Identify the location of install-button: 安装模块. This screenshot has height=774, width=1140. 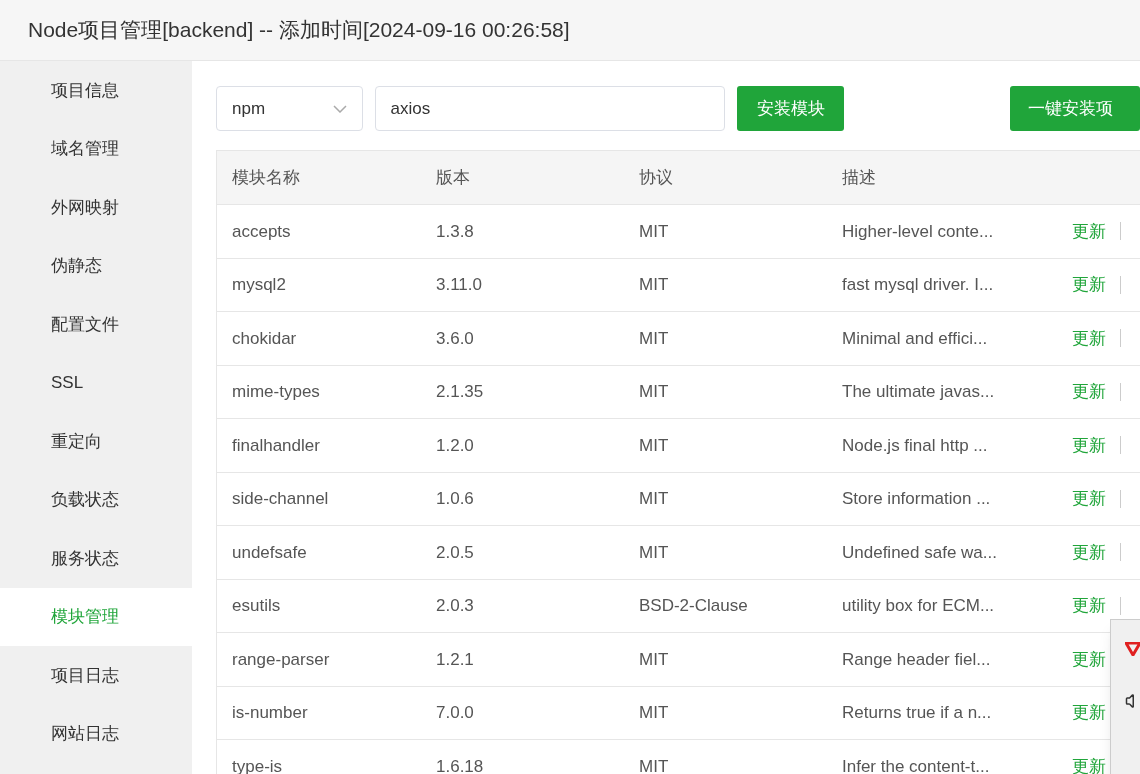
(790, 108).